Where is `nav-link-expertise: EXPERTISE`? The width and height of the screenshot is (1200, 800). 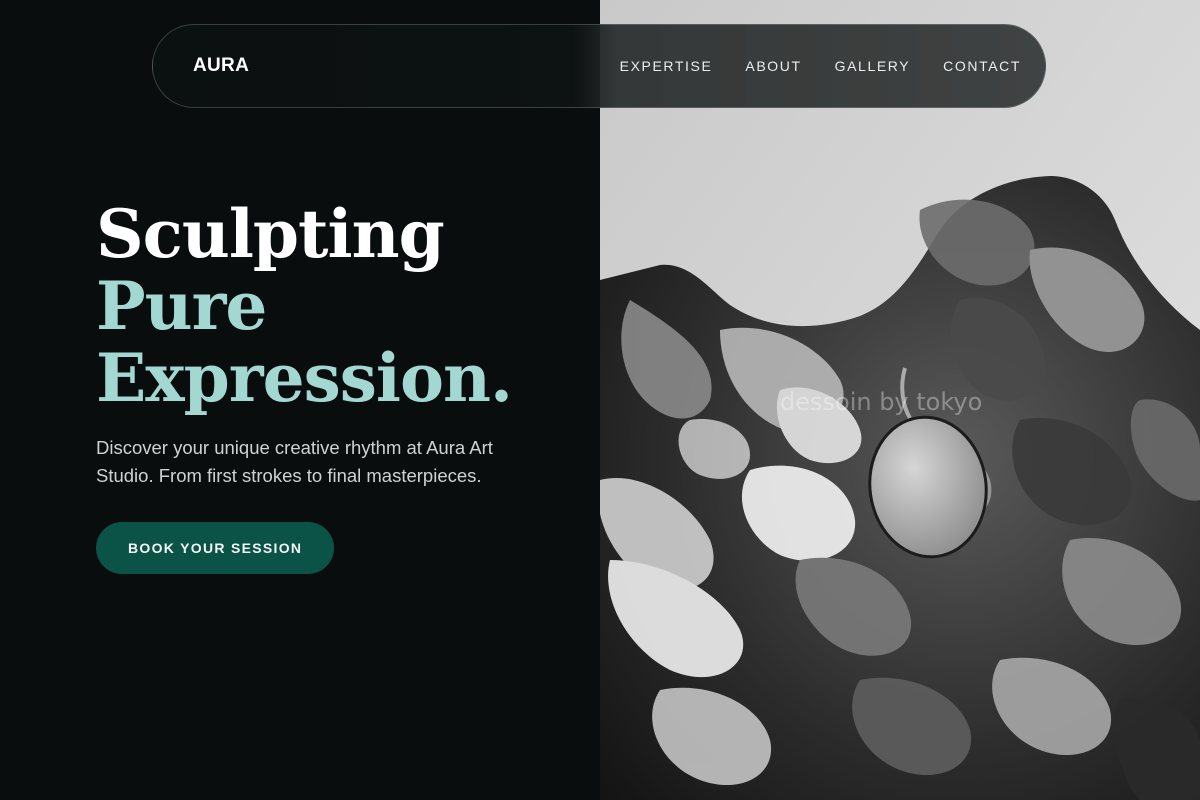 nav-link-expertise: EXPERTISE is located at coordinates (666, 66).